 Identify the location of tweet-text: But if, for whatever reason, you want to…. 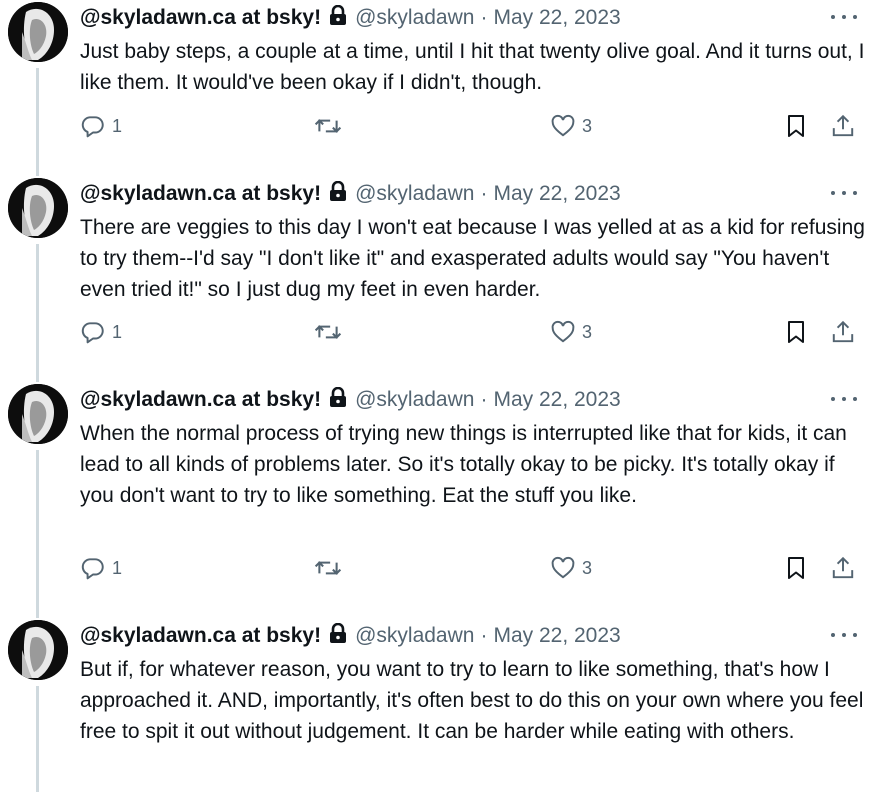
(472, 700).